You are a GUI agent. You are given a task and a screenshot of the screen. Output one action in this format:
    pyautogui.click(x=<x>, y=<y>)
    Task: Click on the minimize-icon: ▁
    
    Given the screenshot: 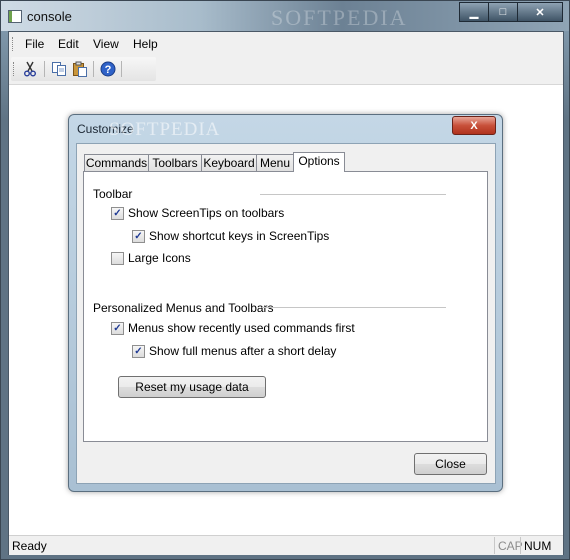 What is the action you would take?
    pyautogui.click(x=474, y=12)
    